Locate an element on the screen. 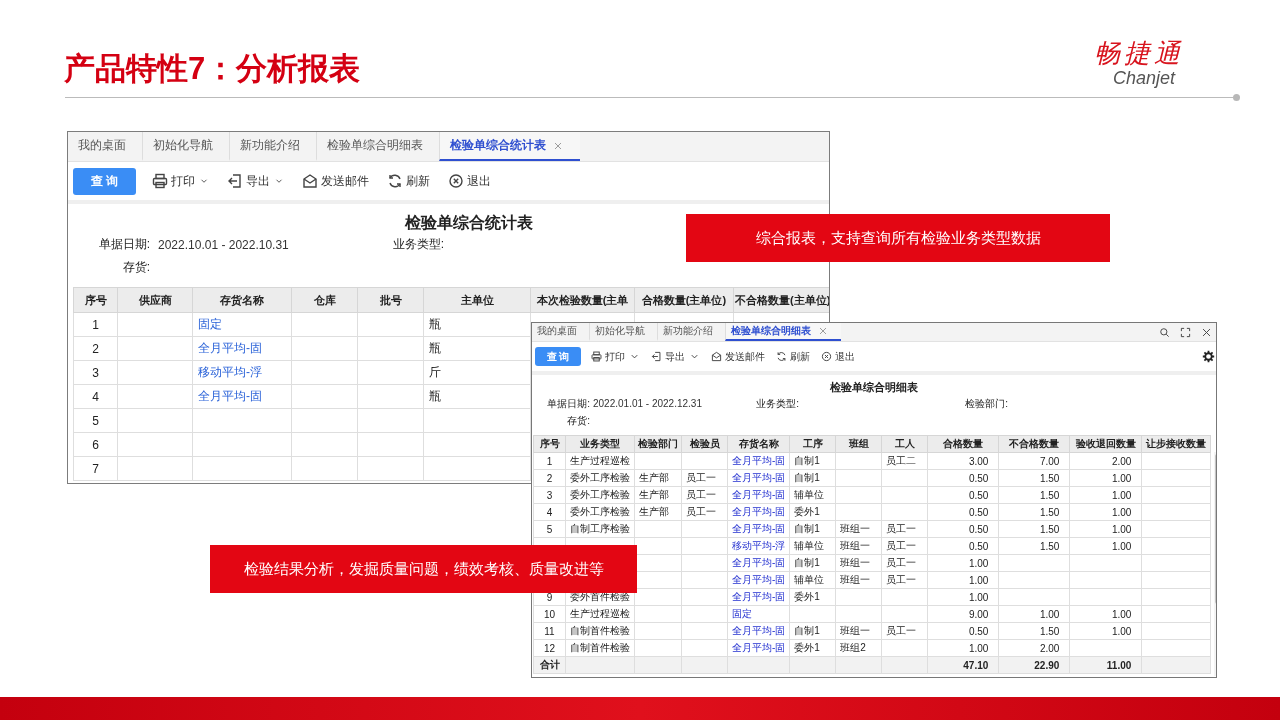 This screenshot has height=720, width=1280. table-cell: 11 is located at coordinates (549, 631).